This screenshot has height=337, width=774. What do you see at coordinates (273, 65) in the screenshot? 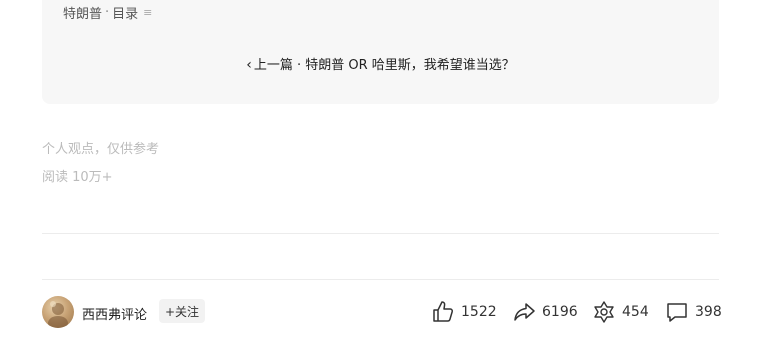
I see `prev-label: 上一篇` at bounding box center [273, 65].